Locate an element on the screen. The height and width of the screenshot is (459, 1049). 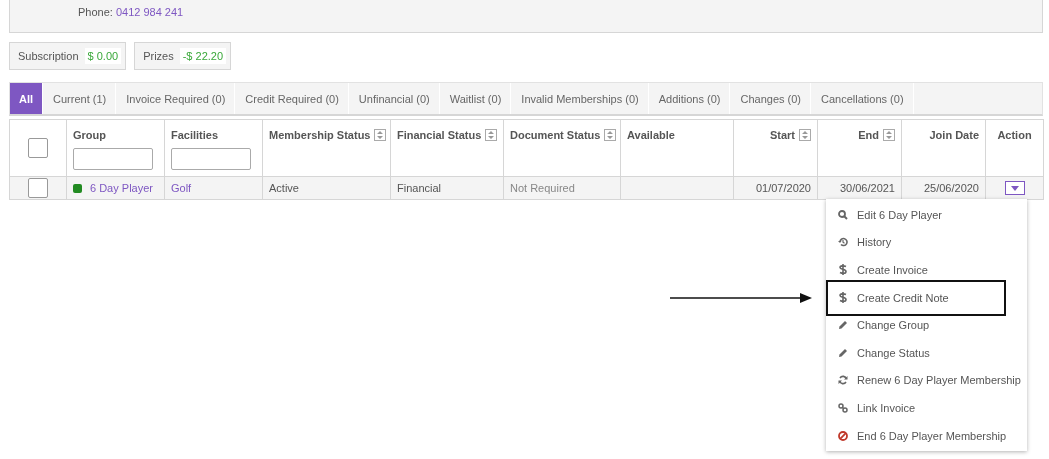
summary-amount: $ 0.00 is located at coordinates (103, 56).